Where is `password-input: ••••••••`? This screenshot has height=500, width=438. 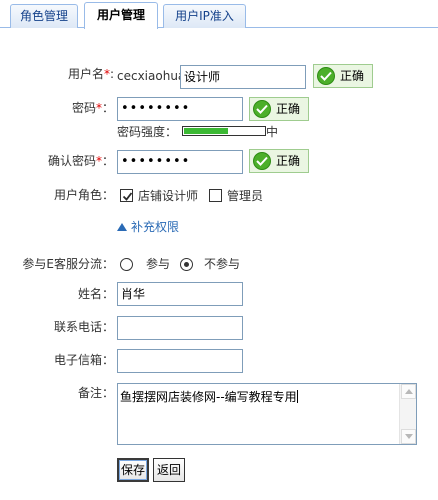
password-input: •••••••• is located at coordinates (180, 109).